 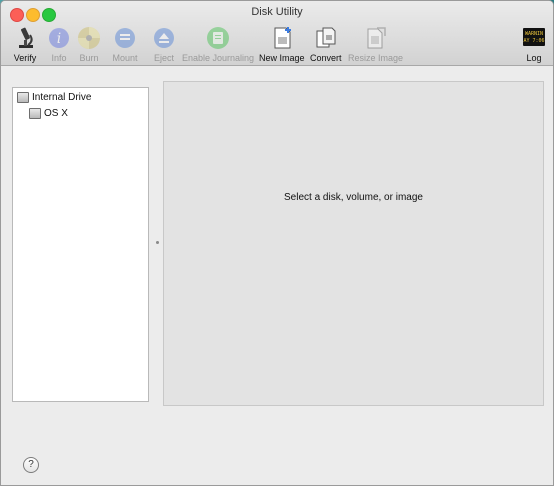 I want to click on info-button: i Info, so click(x=59, y=44).